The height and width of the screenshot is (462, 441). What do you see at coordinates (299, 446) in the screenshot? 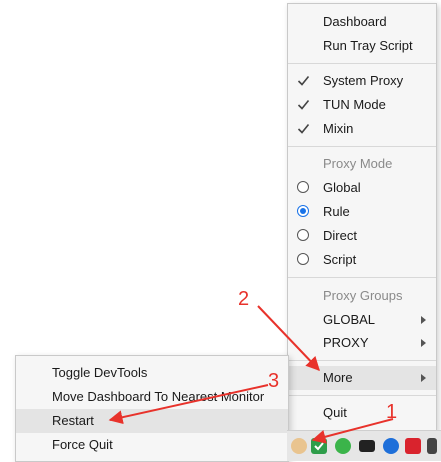
I see `clash-cat-icon` at bounding box center [299, 446].